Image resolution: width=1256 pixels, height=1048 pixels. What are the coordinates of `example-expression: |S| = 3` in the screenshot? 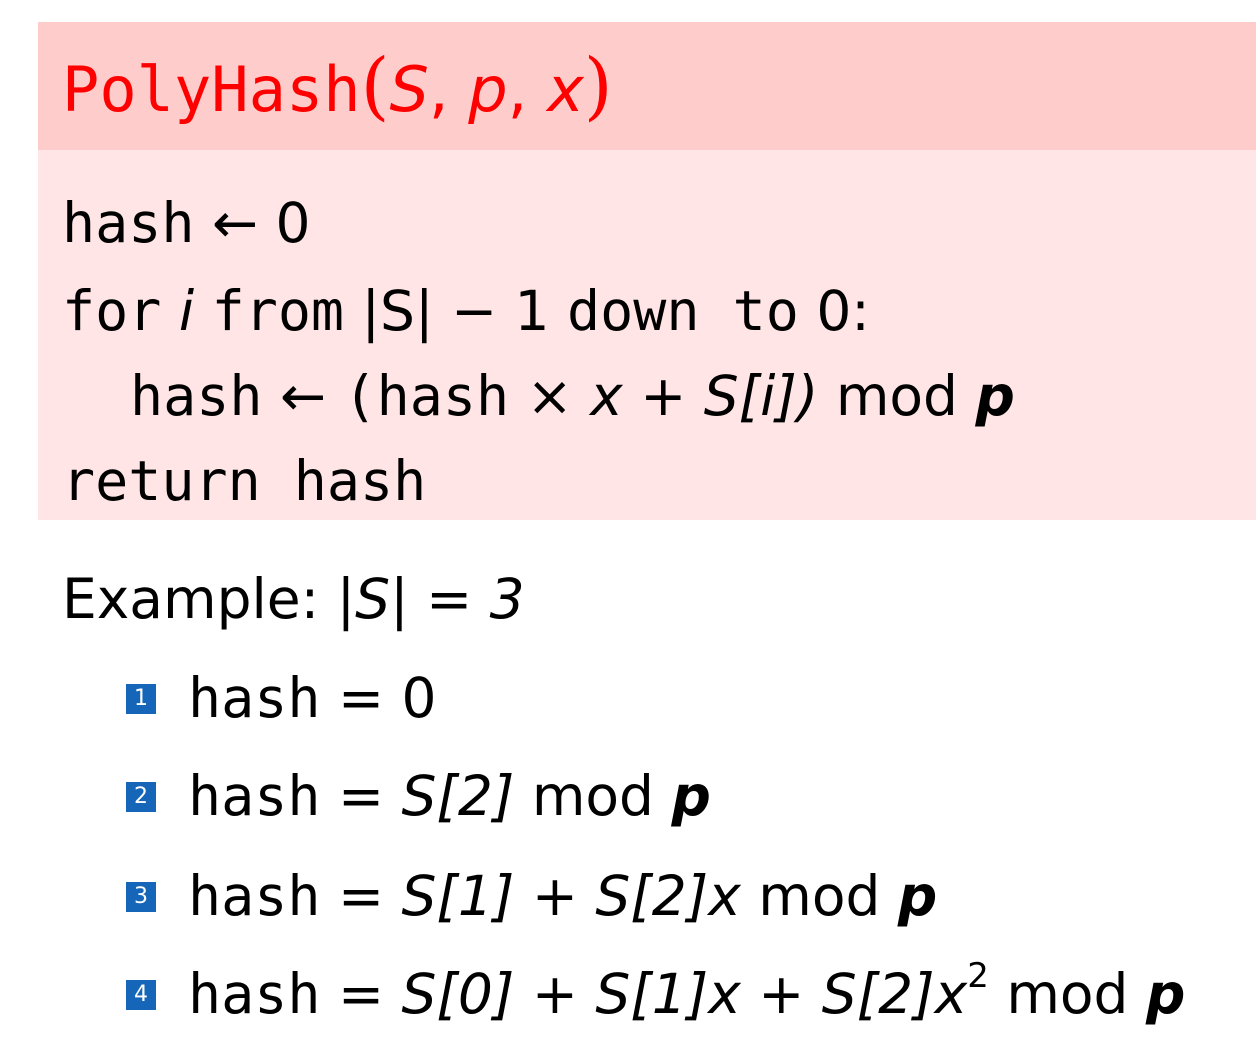 It's located at (430, 599).